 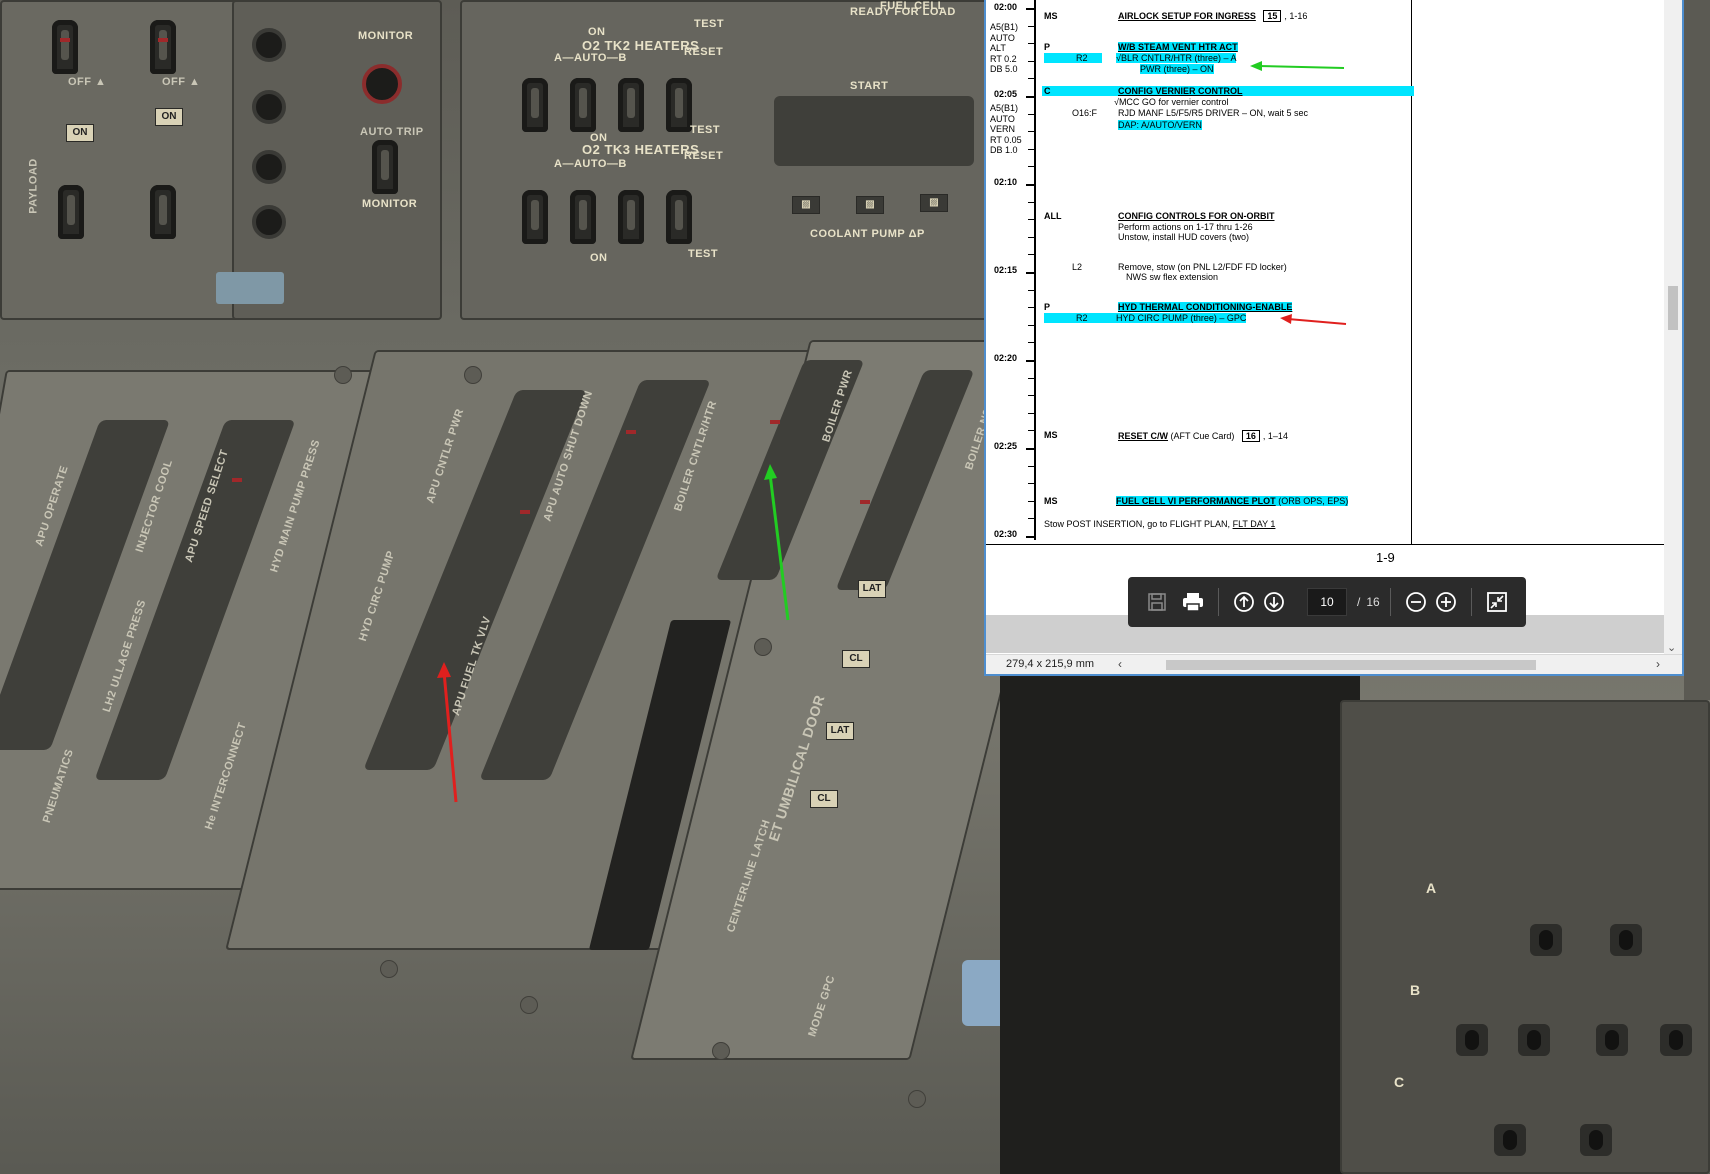 I want to click on page-number-label: 1-9, so click(x=1385, y=556).